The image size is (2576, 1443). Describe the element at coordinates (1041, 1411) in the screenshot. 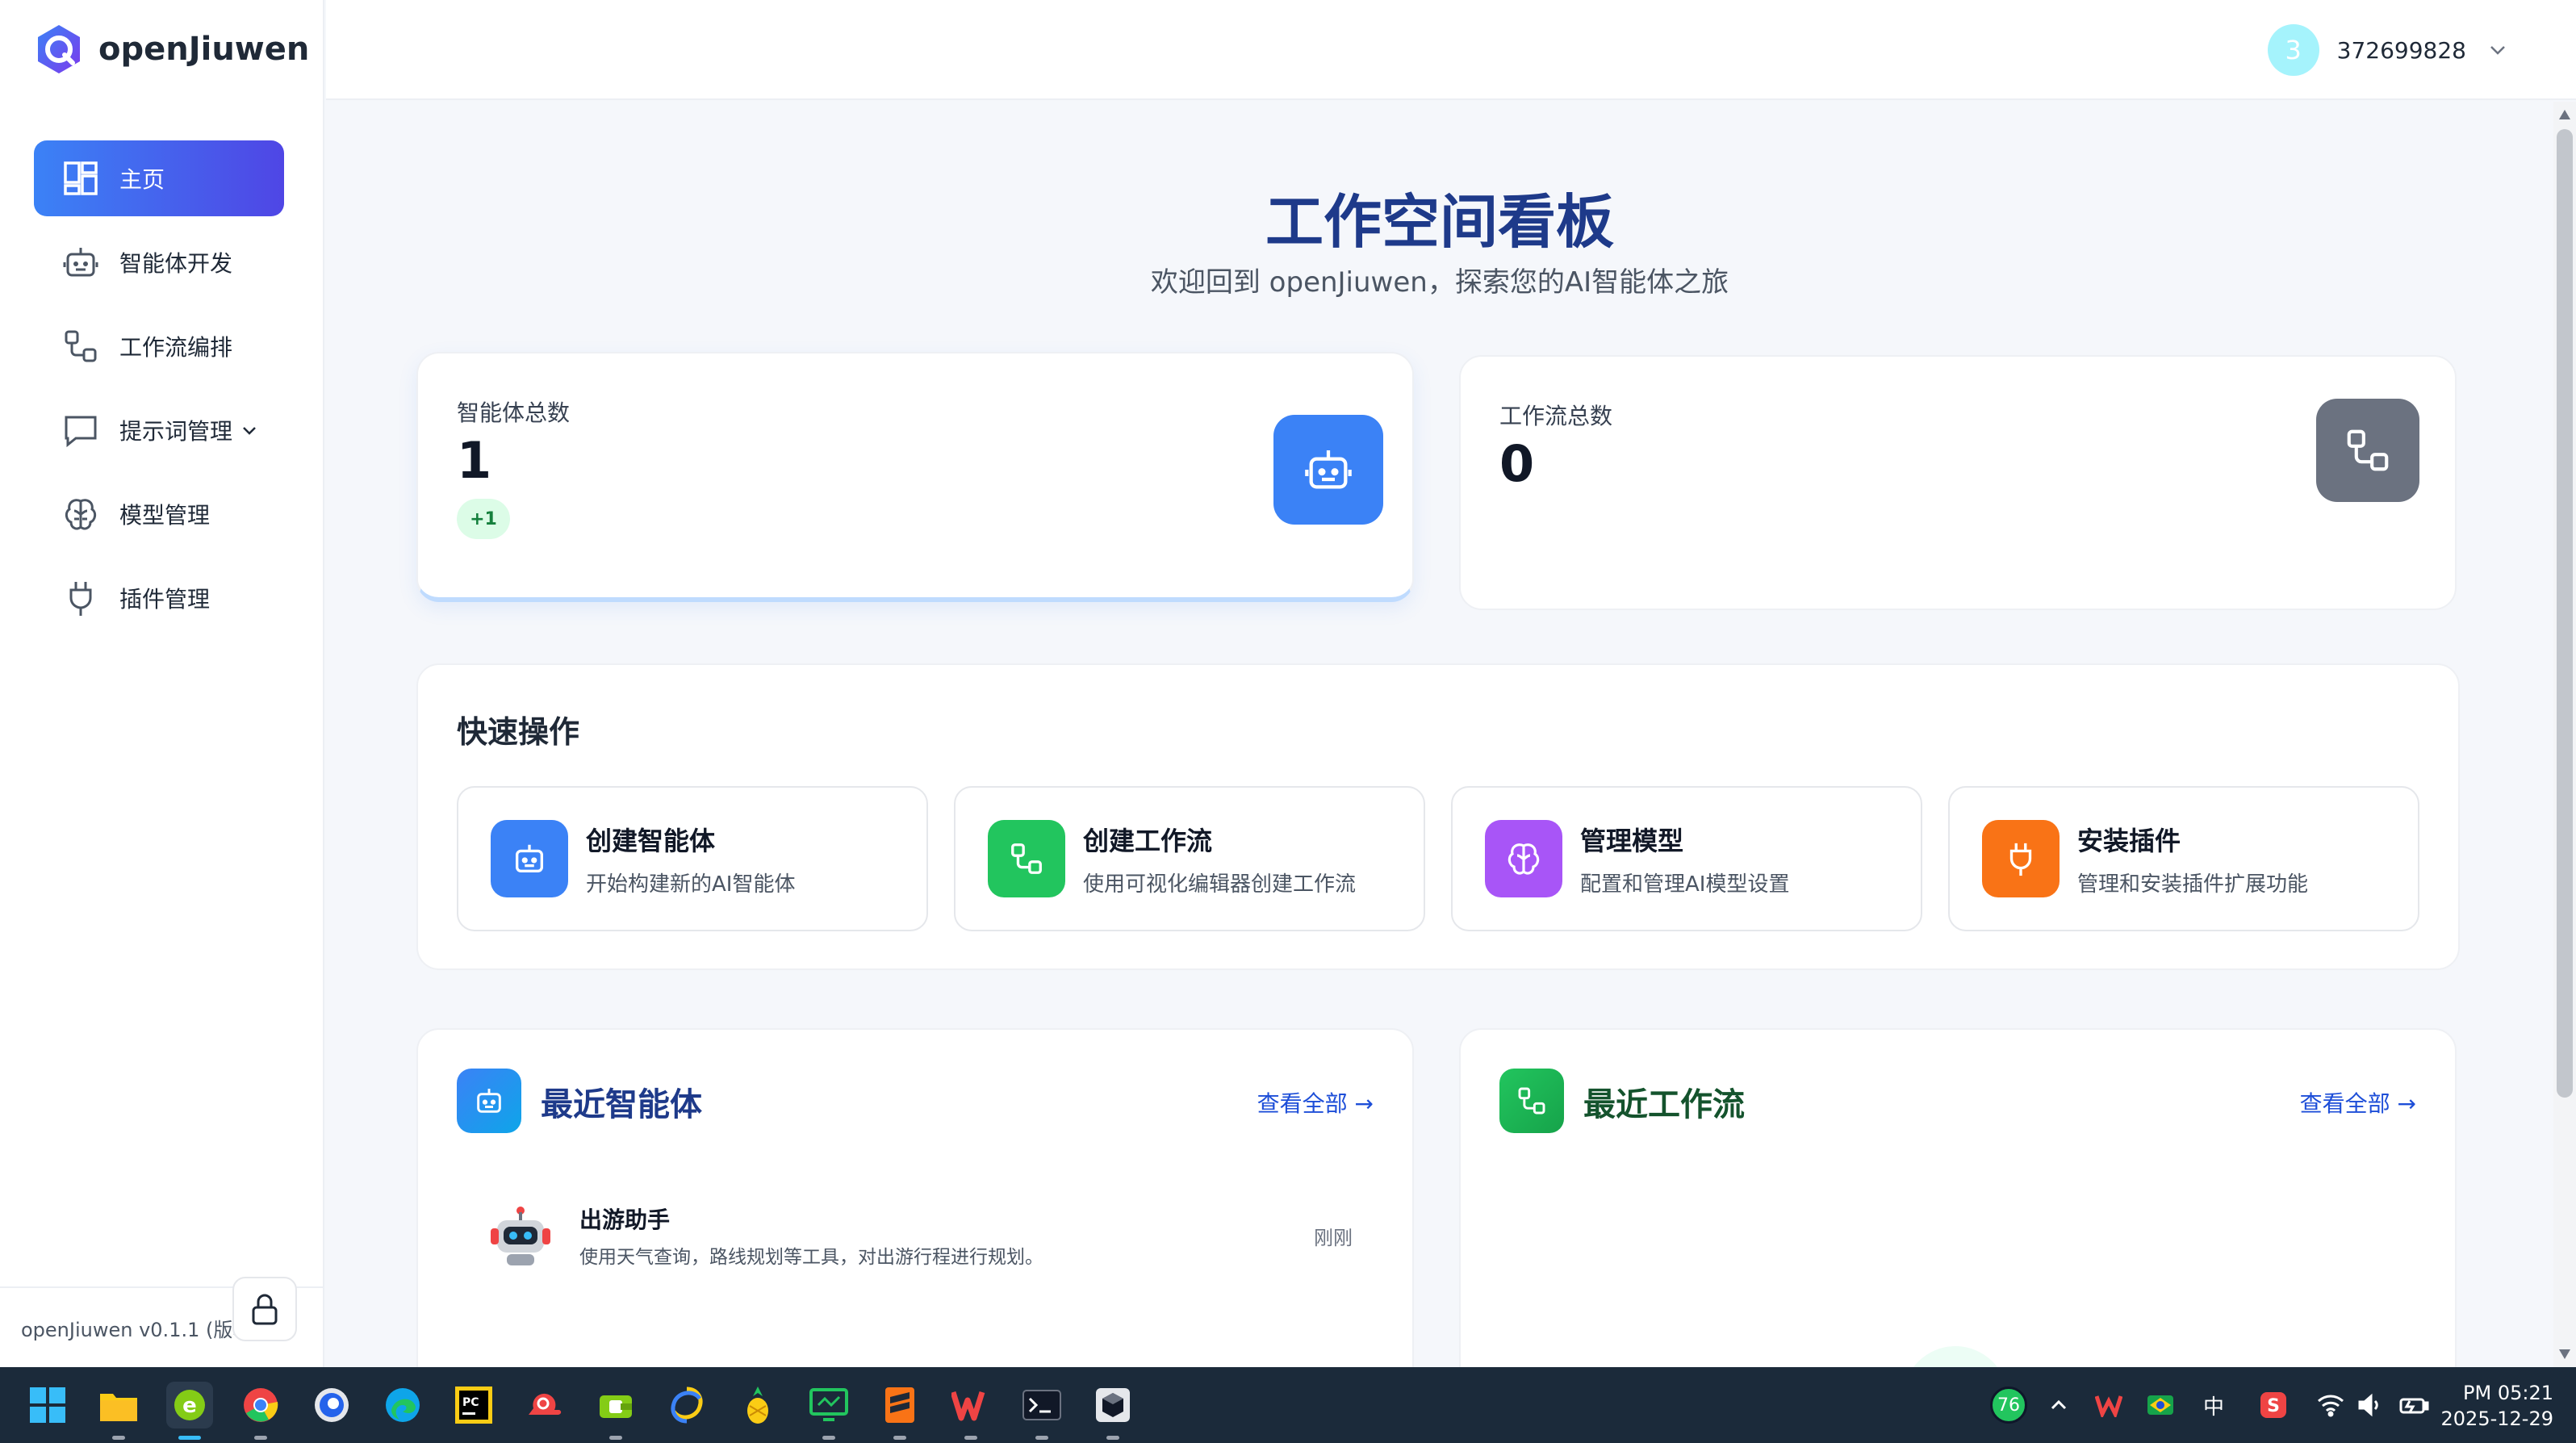

I see `taskbar-terminal` at that location.